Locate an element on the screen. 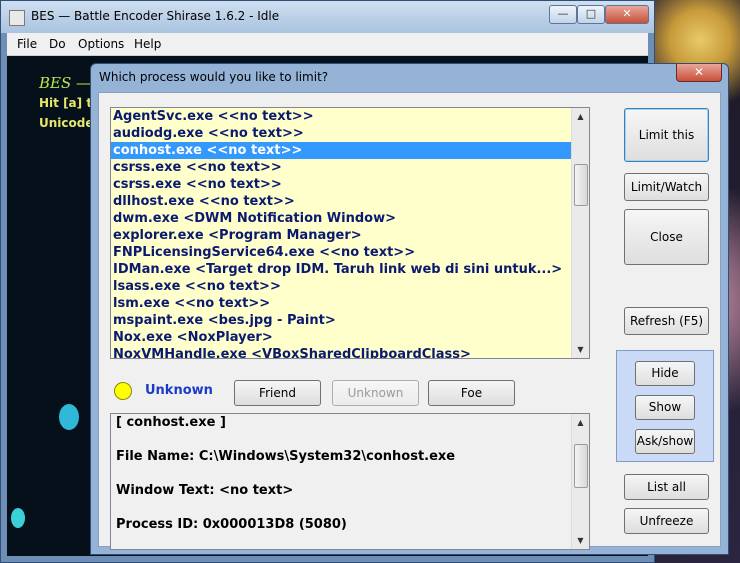  limit-this-button: Limit this is located at coordinates (666, 135).